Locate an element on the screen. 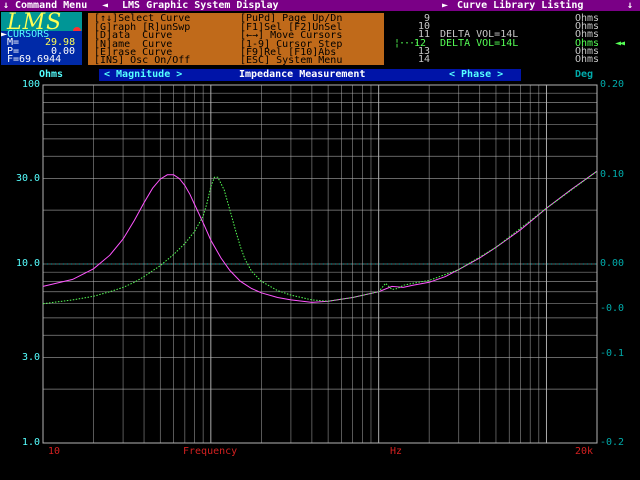 Image resolution: width=640 pixels, height=480 pixels. x-axis-label: Frequency is located at coordinates (210, 451).